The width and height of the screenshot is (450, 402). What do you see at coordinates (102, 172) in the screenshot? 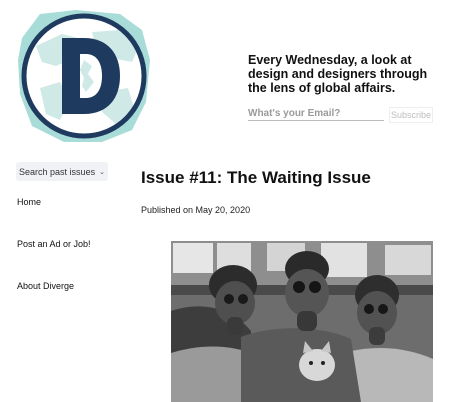
I see `chevron-down-icon: ⌄` at bounding box center [102, 172].